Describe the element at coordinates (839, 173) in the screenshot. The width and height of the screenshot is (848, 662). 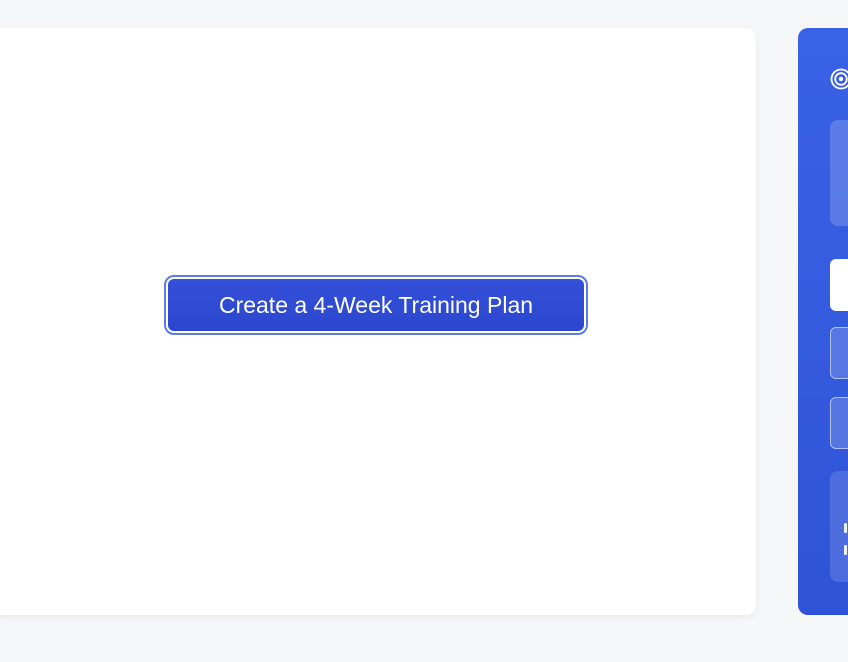
I see `panel-info-card` at that location.